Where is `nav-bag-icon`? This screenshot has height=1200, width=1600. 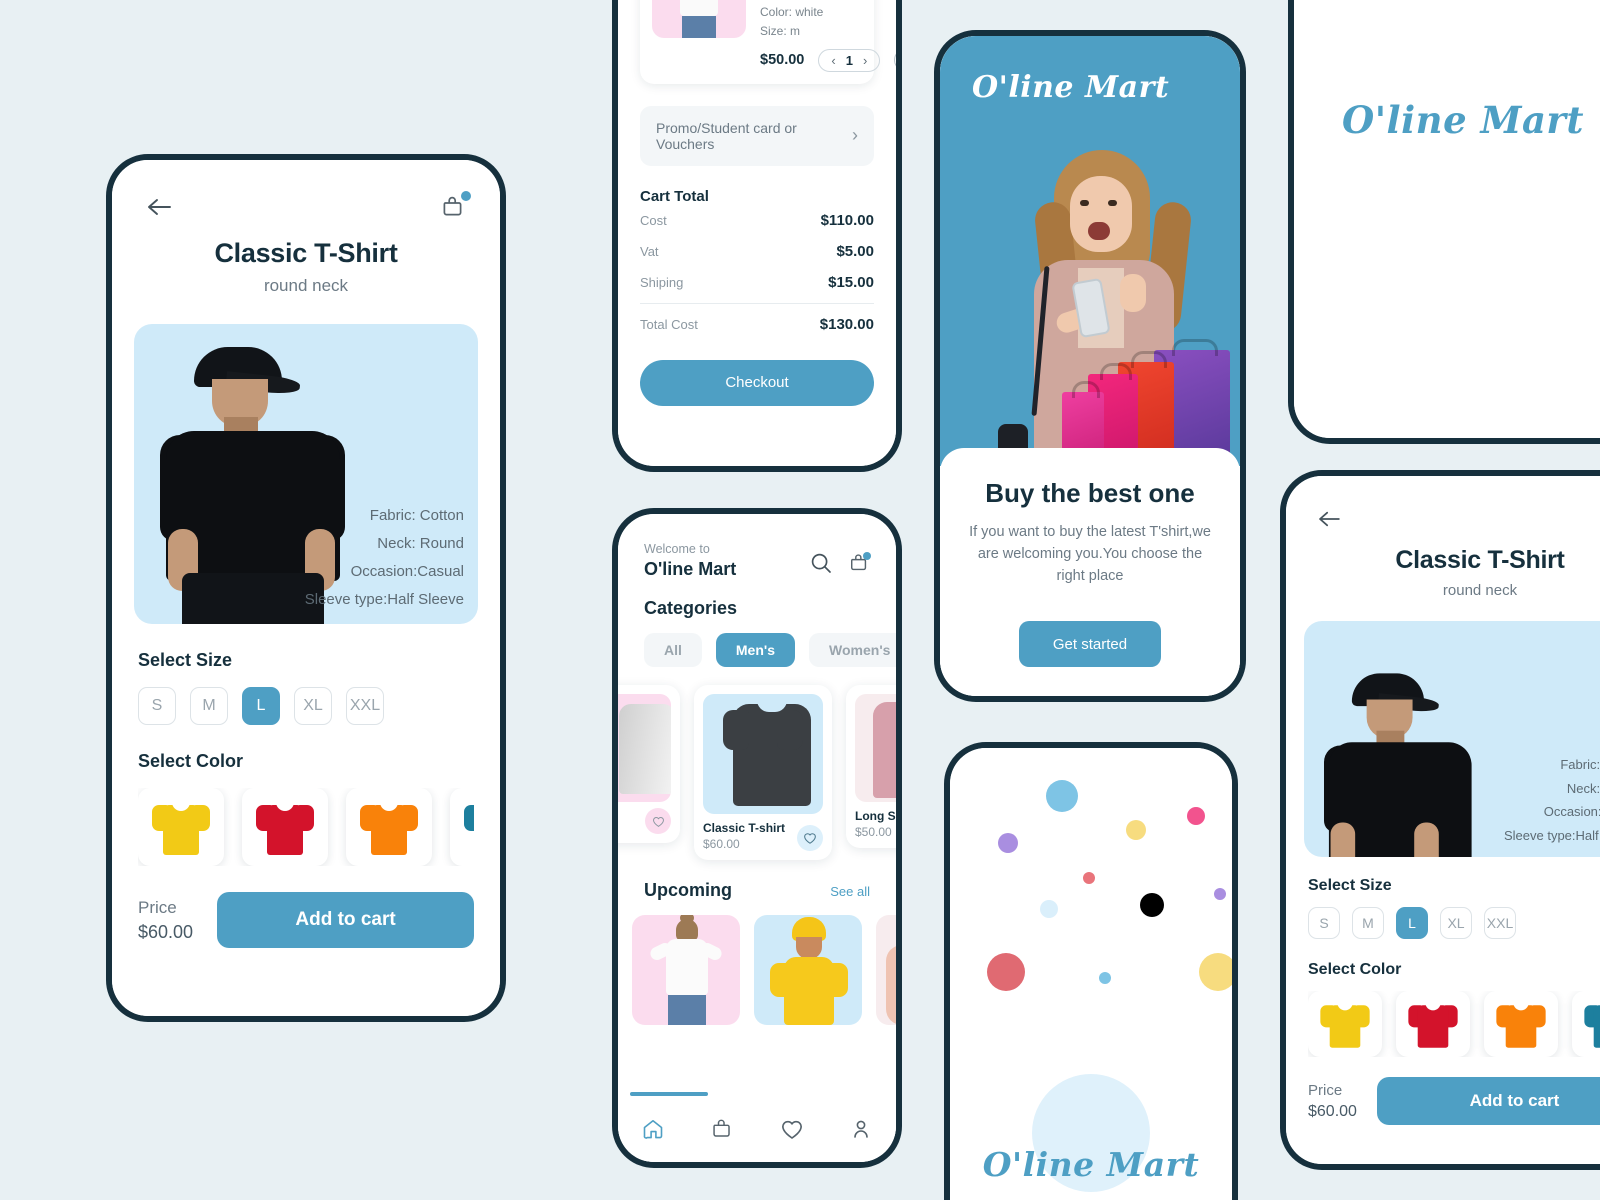
nav-bag-icon is located at coordinates (722, 1131).